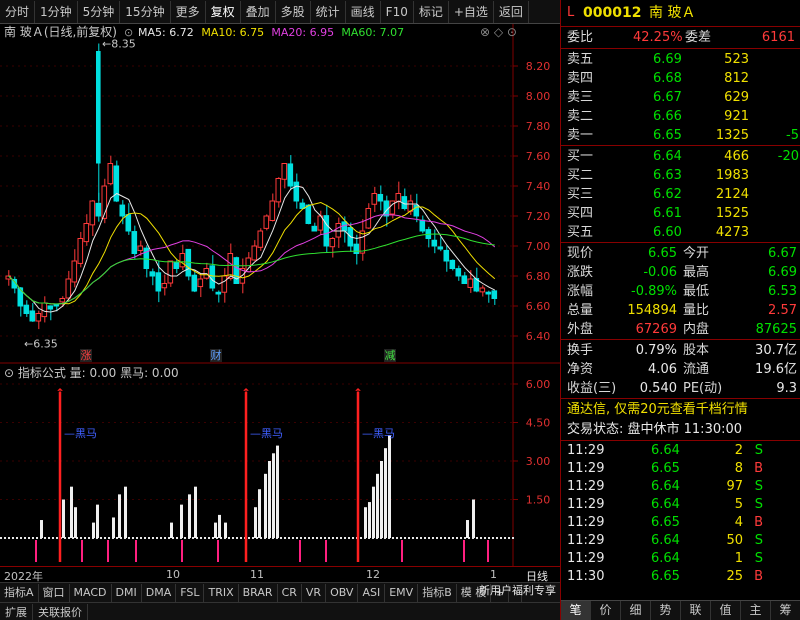 The height and width of the screenshot is (620, 800). What do you see at coordinates (639, 591) in the screenshot?
I see `promo2-row: 新用户福利专享` at bounding box center [639, 591].